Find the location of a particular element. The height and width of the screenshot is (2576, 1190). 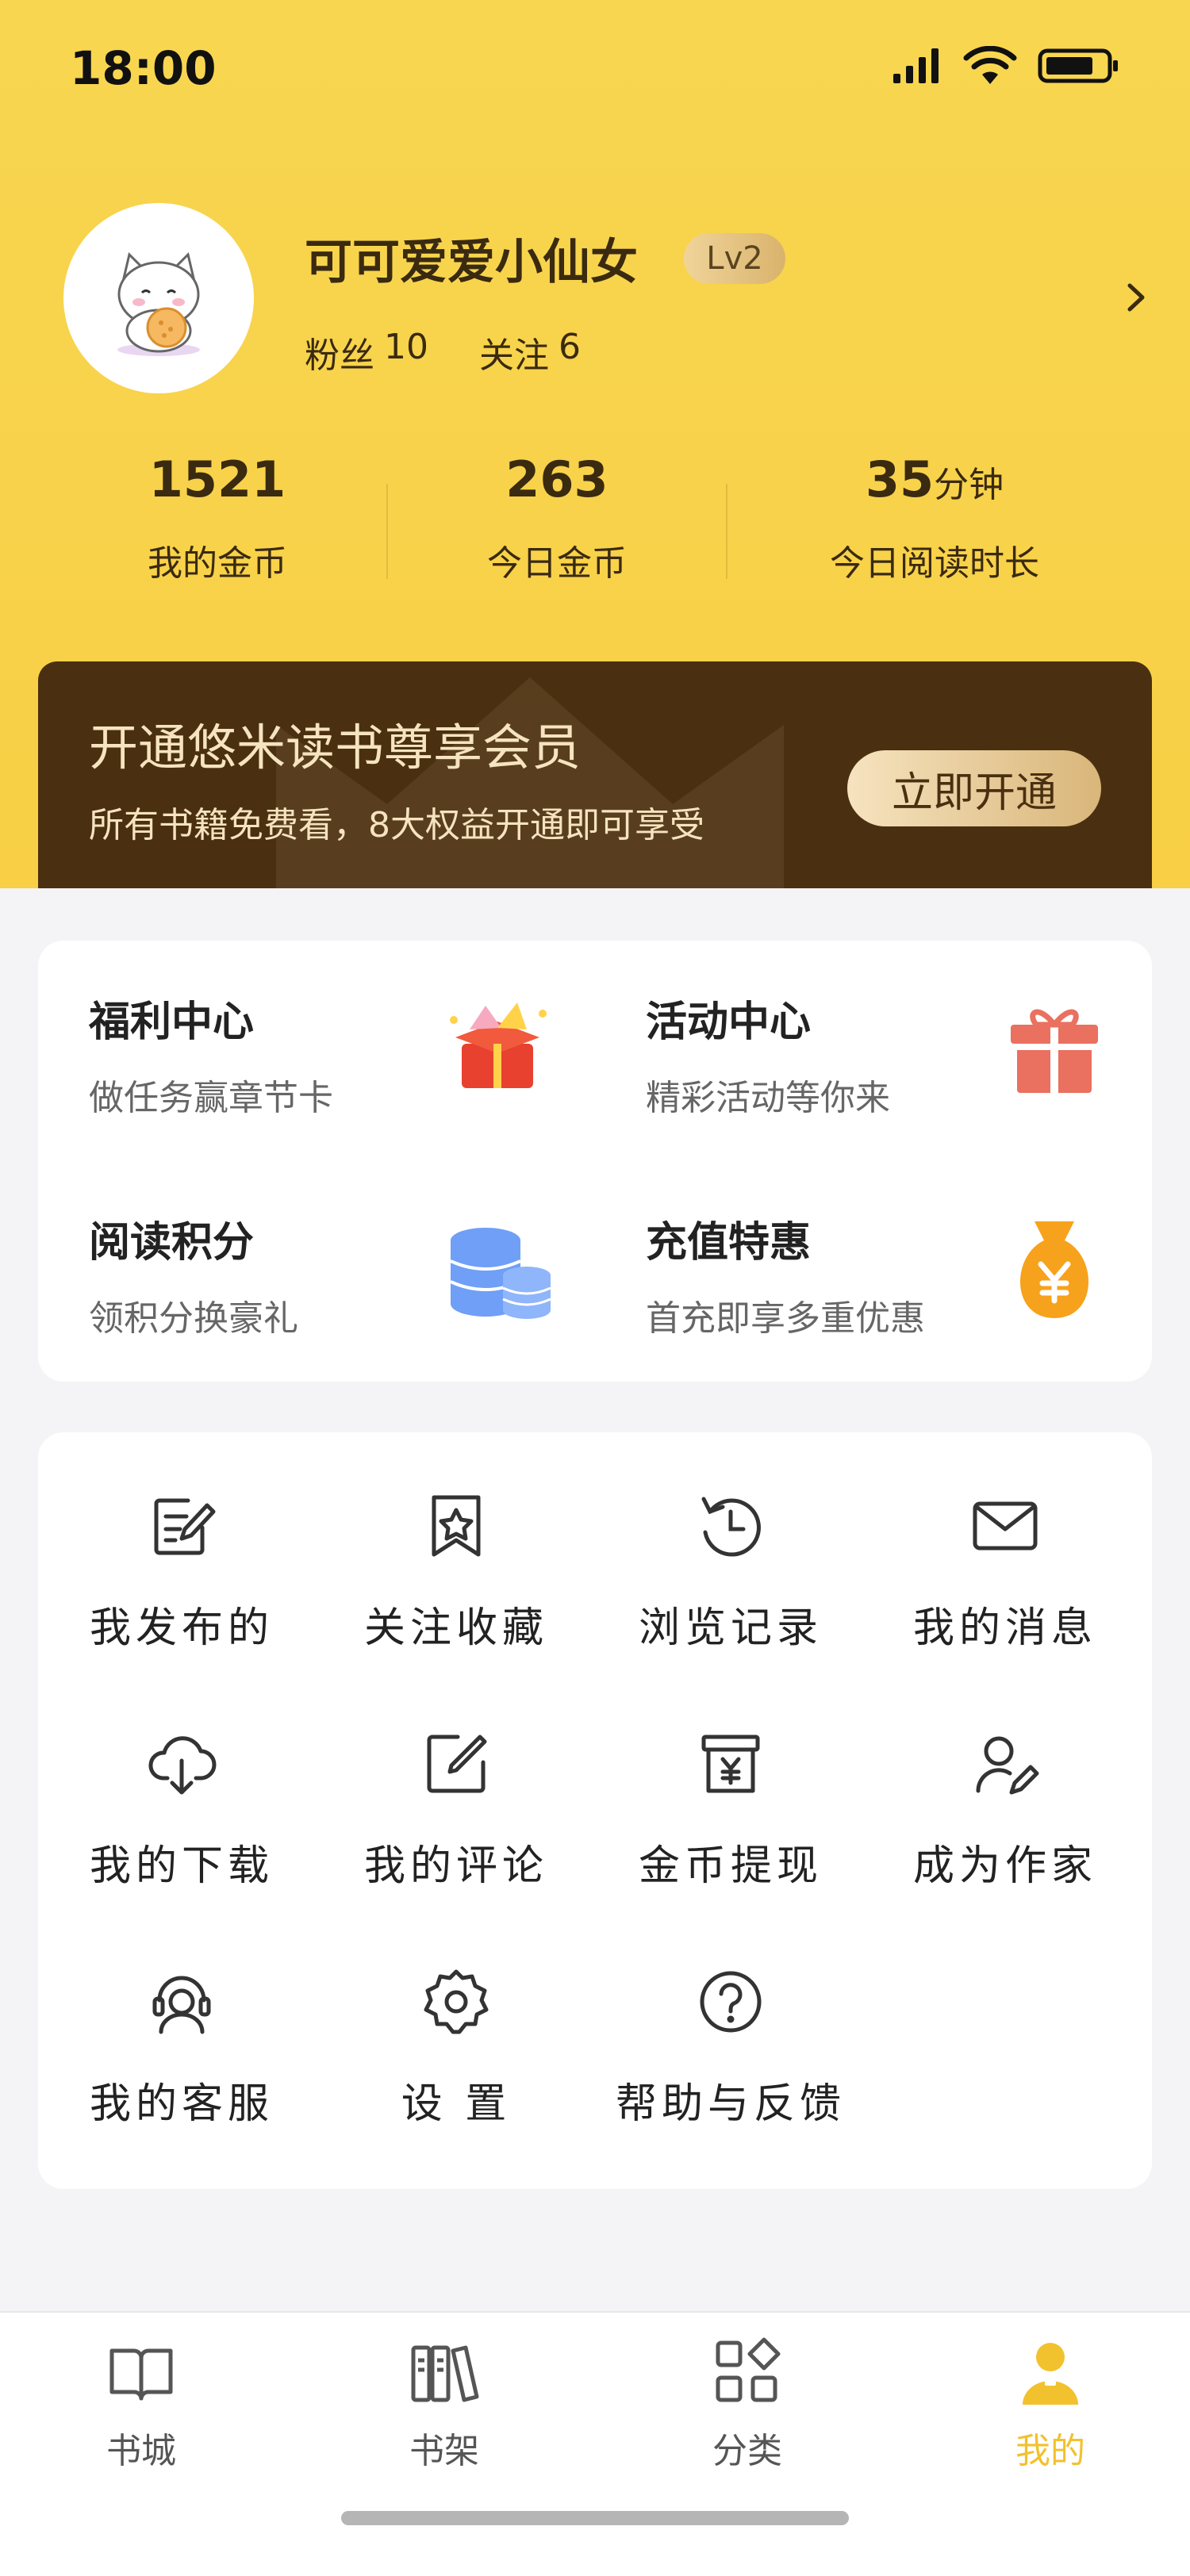

follow-label: 关注 is located at coordinates (514, 355).